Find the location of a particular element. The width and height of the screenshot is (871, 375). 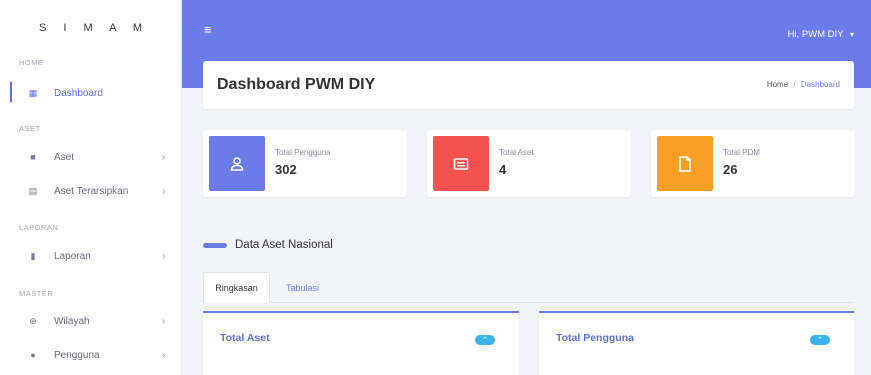

stat-value: 26 is located at coordinates (730, 169).